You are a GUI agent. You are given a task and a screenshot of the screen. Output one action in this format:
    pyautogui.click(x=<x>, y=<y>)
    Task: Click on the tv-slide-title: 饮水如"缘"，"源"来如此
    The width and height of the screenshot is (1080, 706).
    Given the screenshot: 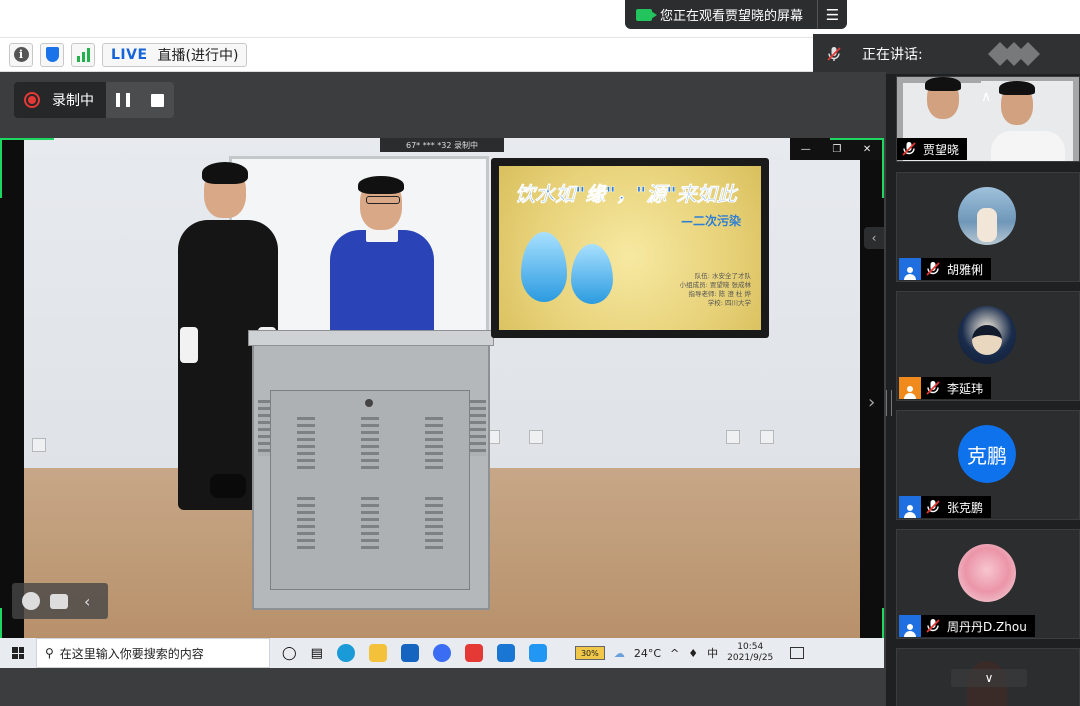 What is the action you would take?
    pyautogui.click(x=626, y=194)
    